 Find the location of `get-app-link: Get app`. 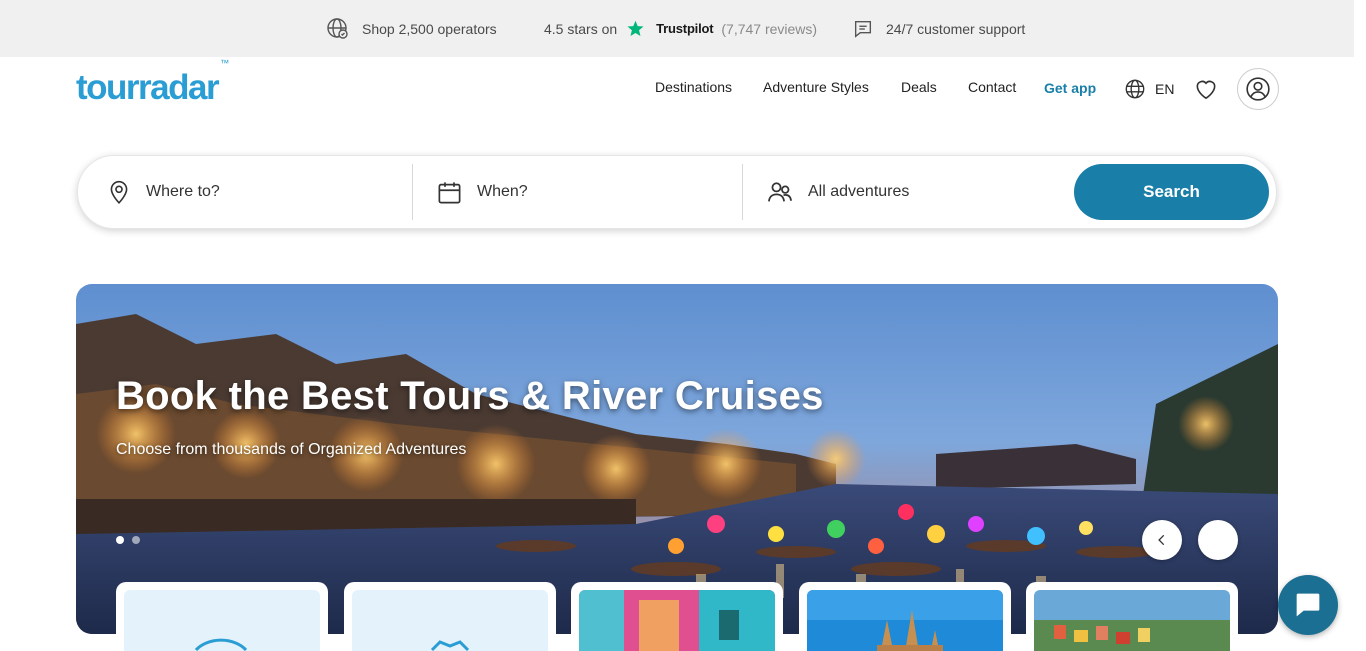

get-app-link: Get app is located at coordinates (1070, 88).